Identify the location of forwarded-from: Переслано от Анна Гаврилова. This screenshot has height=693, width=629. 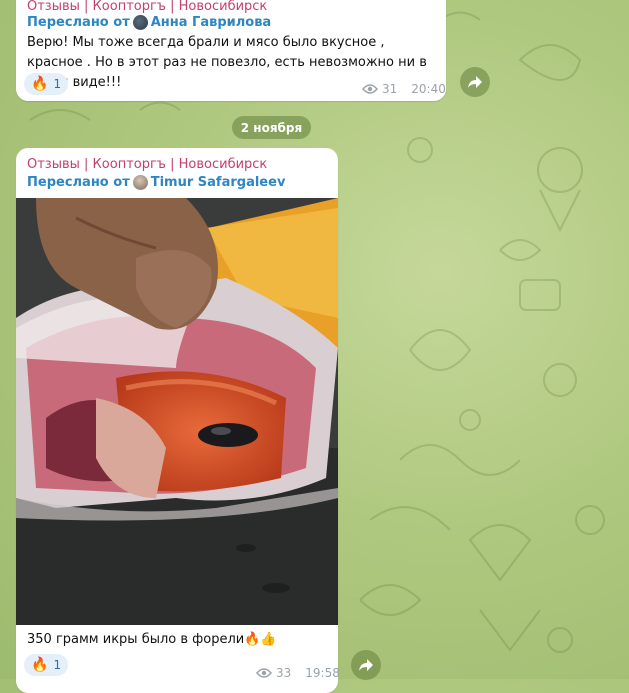
(149, 22).